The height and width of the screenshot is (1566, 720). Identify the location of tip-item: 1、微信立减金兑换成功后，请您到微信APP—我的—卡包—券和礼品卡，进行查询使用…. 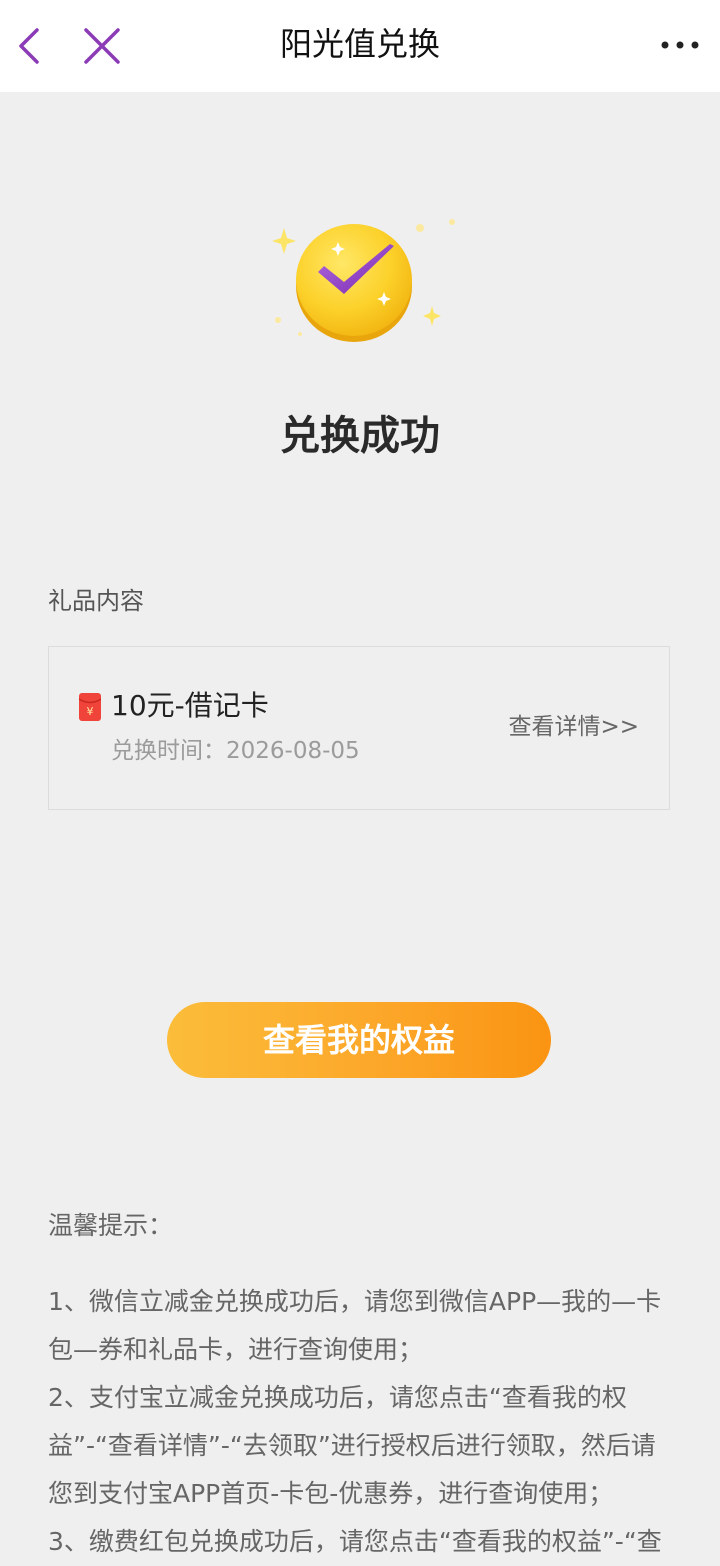
(355, 1325).